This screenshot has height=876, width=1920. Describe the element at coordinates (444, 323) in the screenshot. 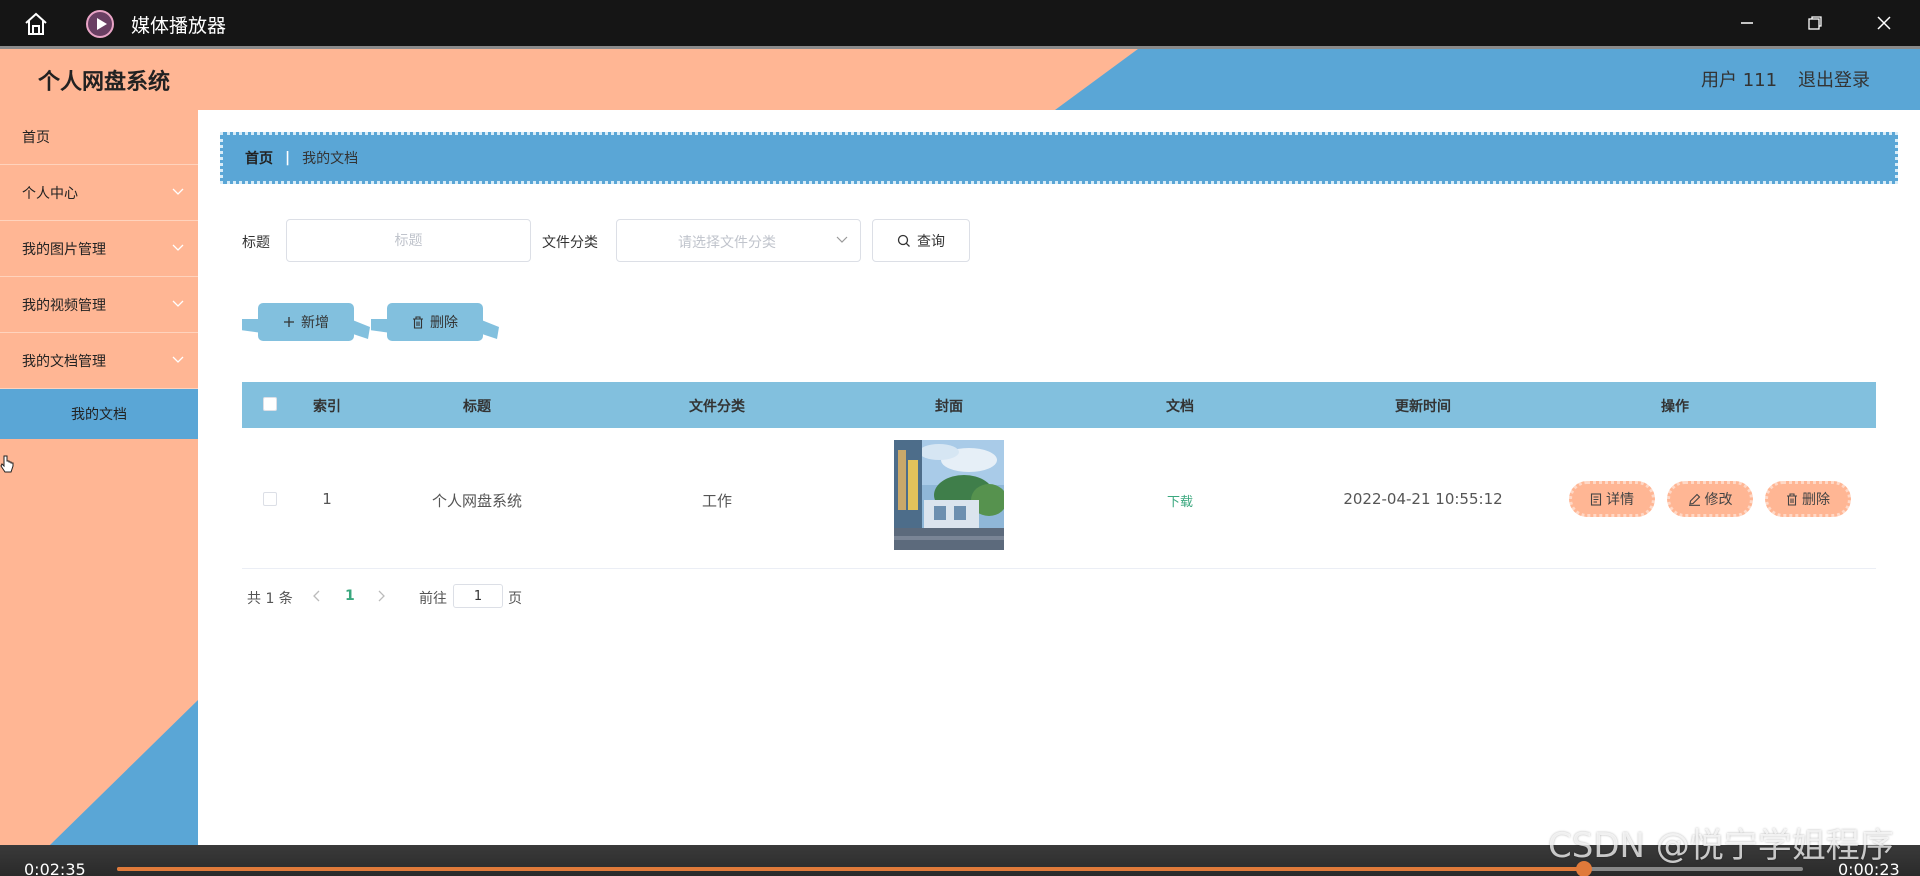

I see `batch-delete-button-label: 删除` at that location.